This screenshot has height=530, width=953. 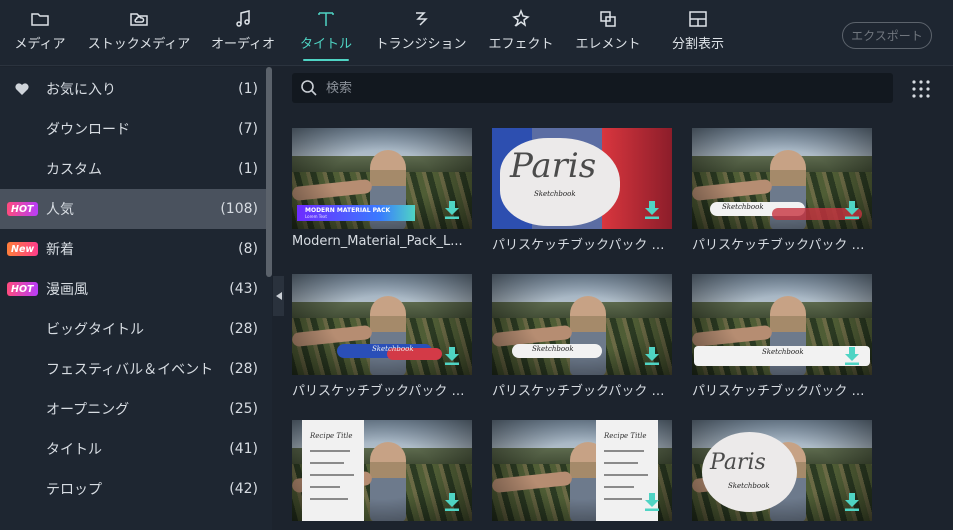 What do you see at coordinates (88, 410) in the screenshot?
I see `sidebar-item-label: オープニング` at bounding box center [88, 410].